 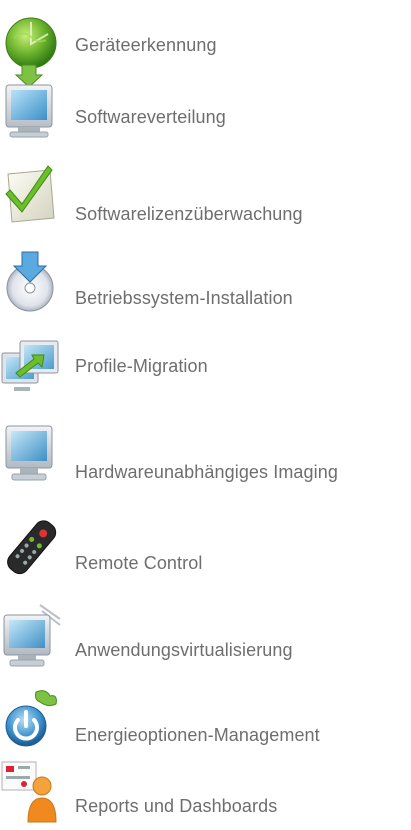 I want to click on monitor-migration-icon, so click(x=31, y=366).